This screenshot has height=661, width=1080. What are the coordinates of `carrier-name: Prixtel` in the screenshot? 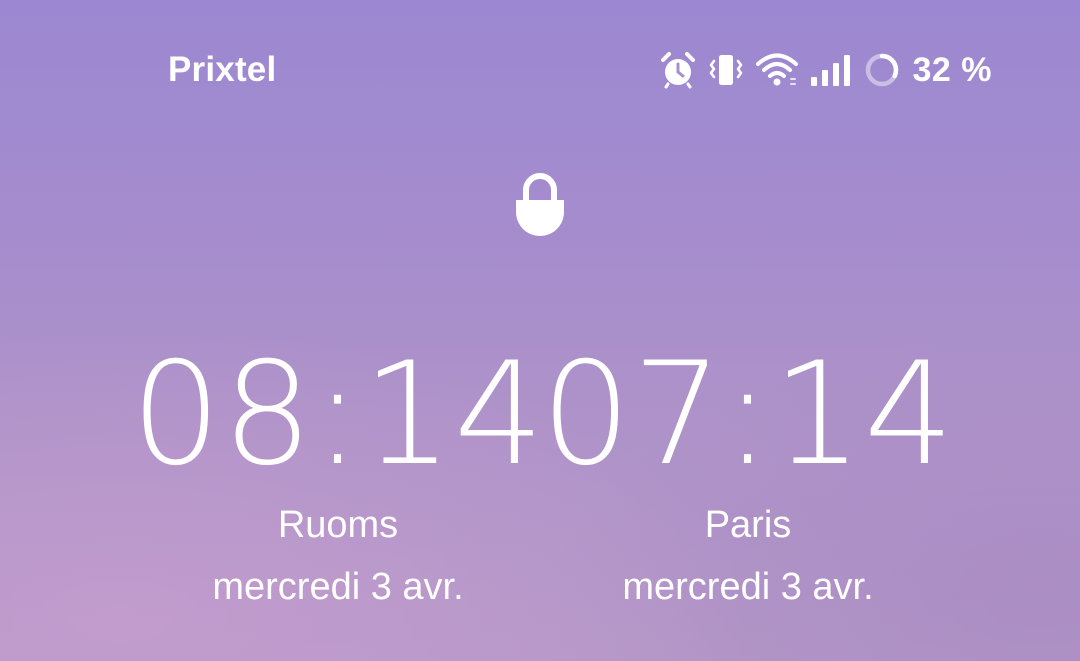 It's located at (222, 69).